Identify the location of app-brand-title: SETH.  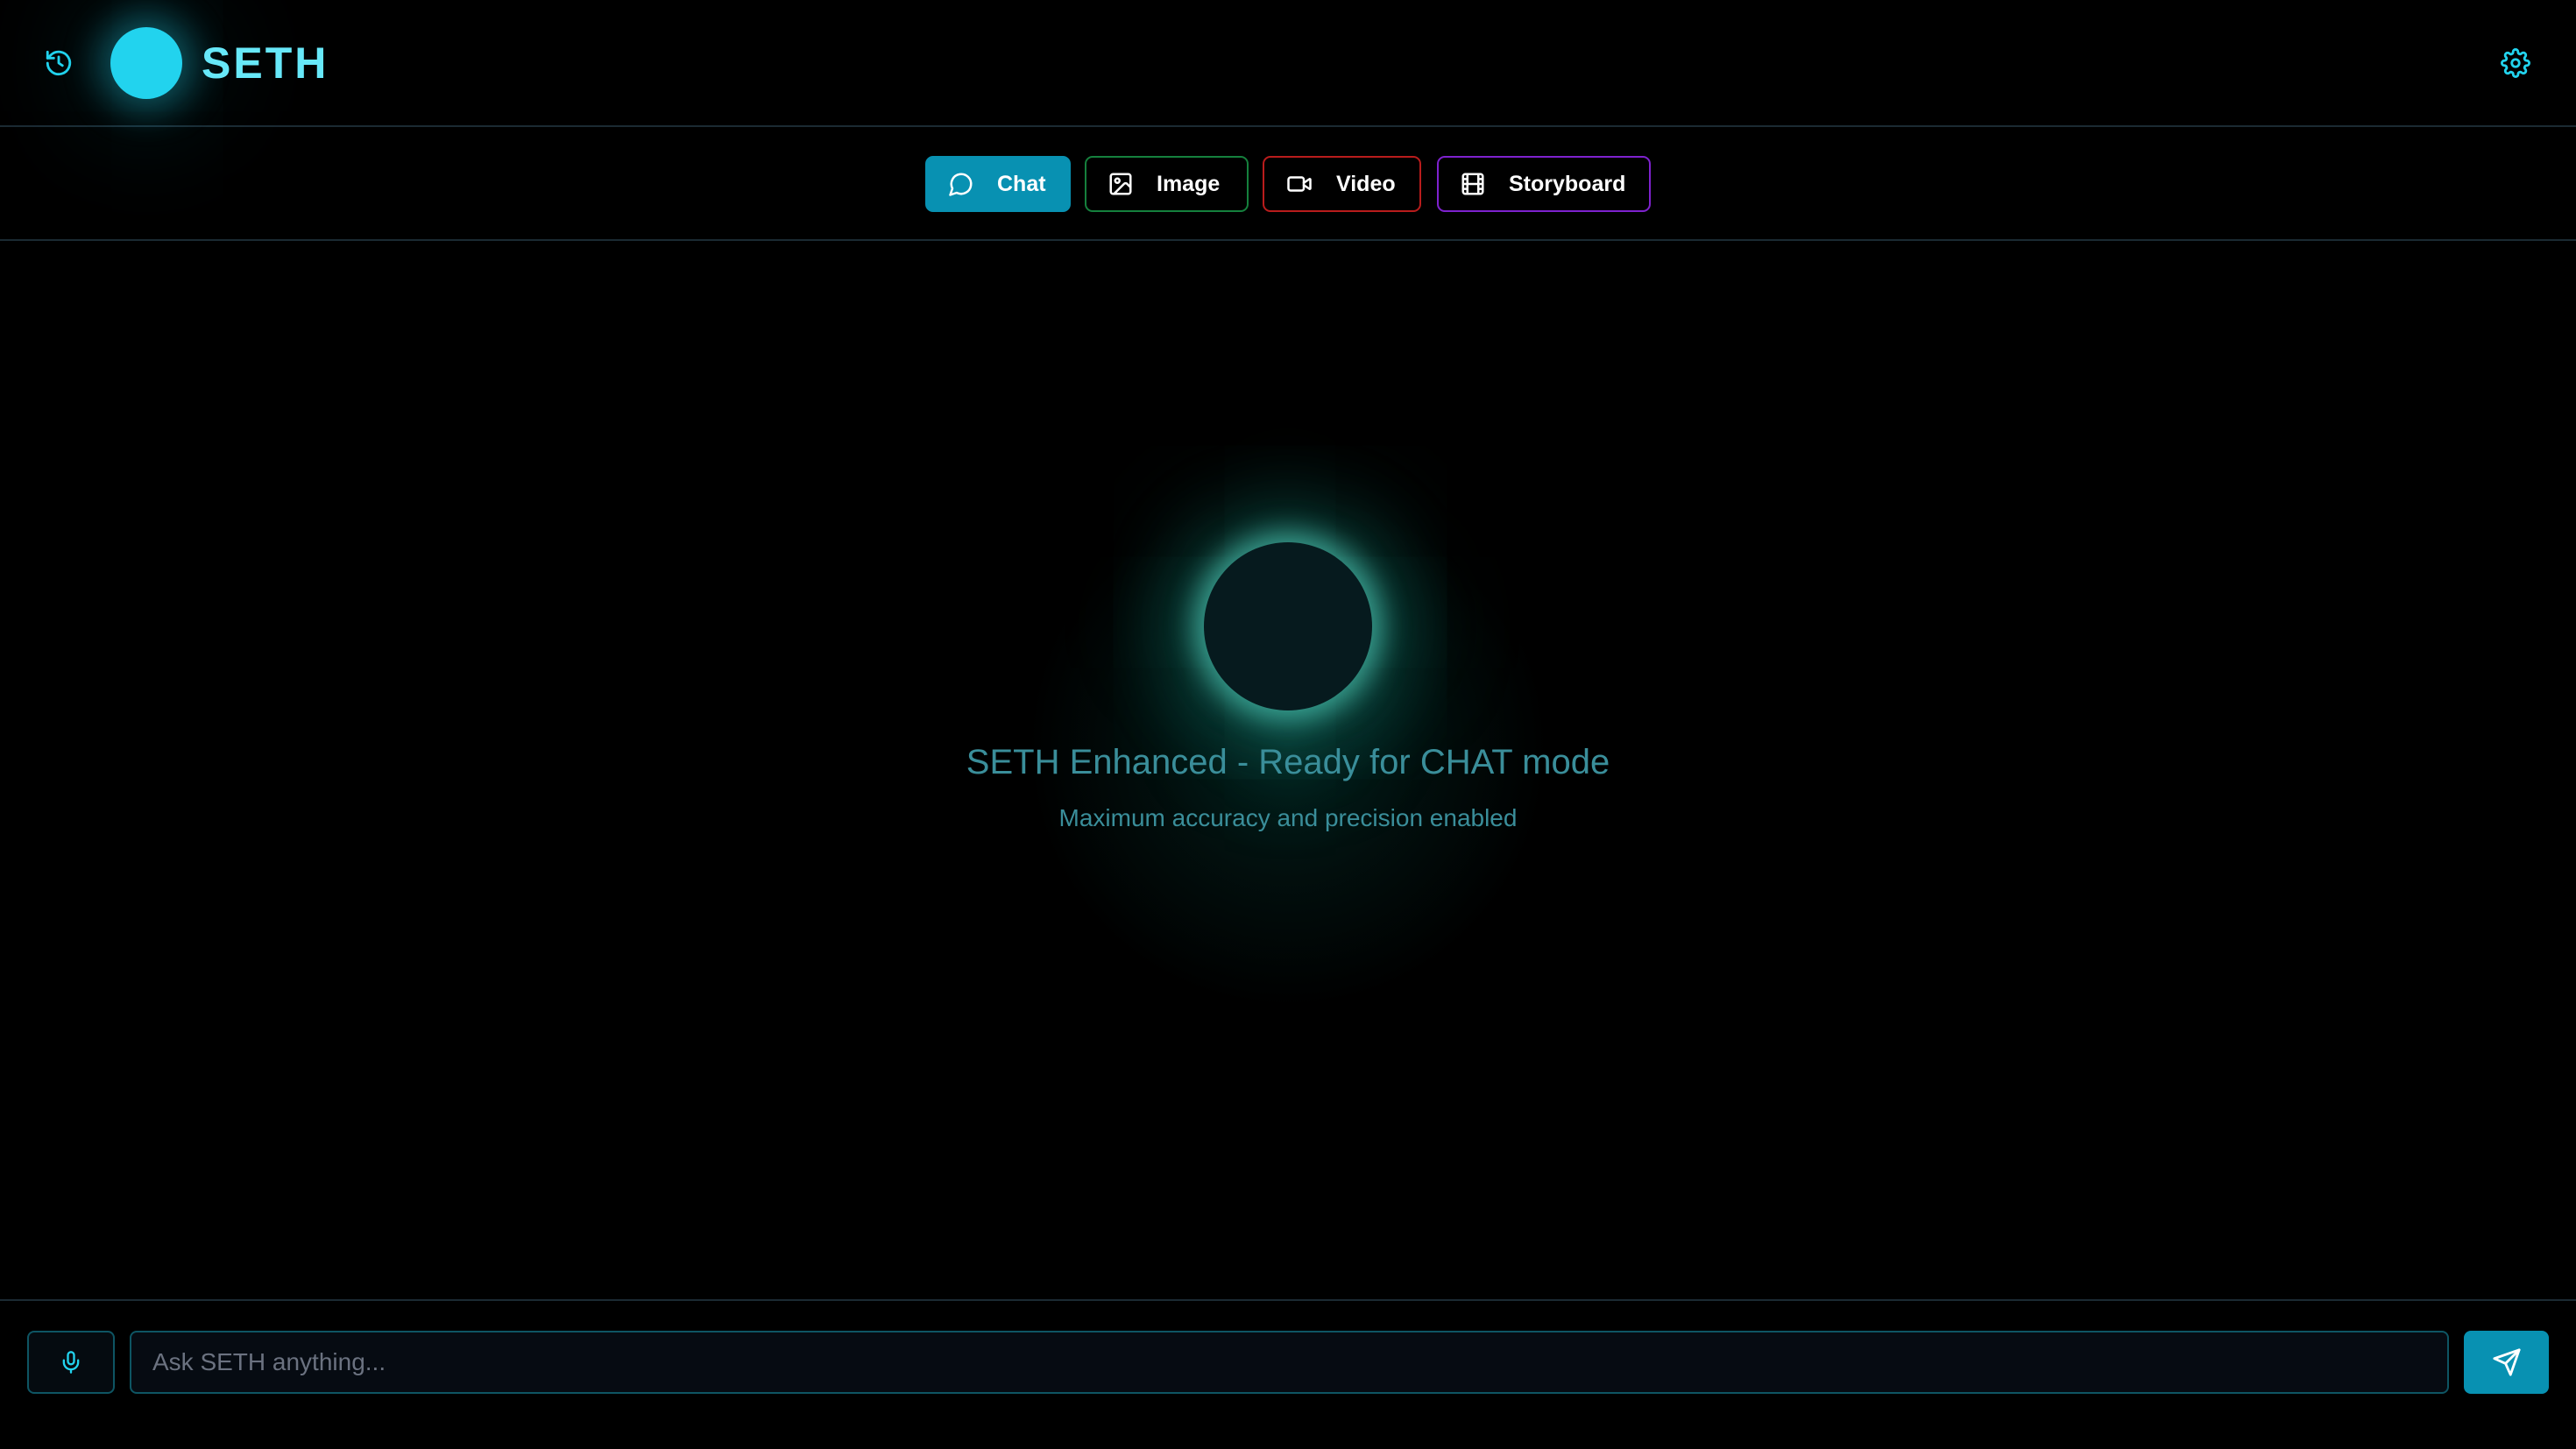
(265, 64).